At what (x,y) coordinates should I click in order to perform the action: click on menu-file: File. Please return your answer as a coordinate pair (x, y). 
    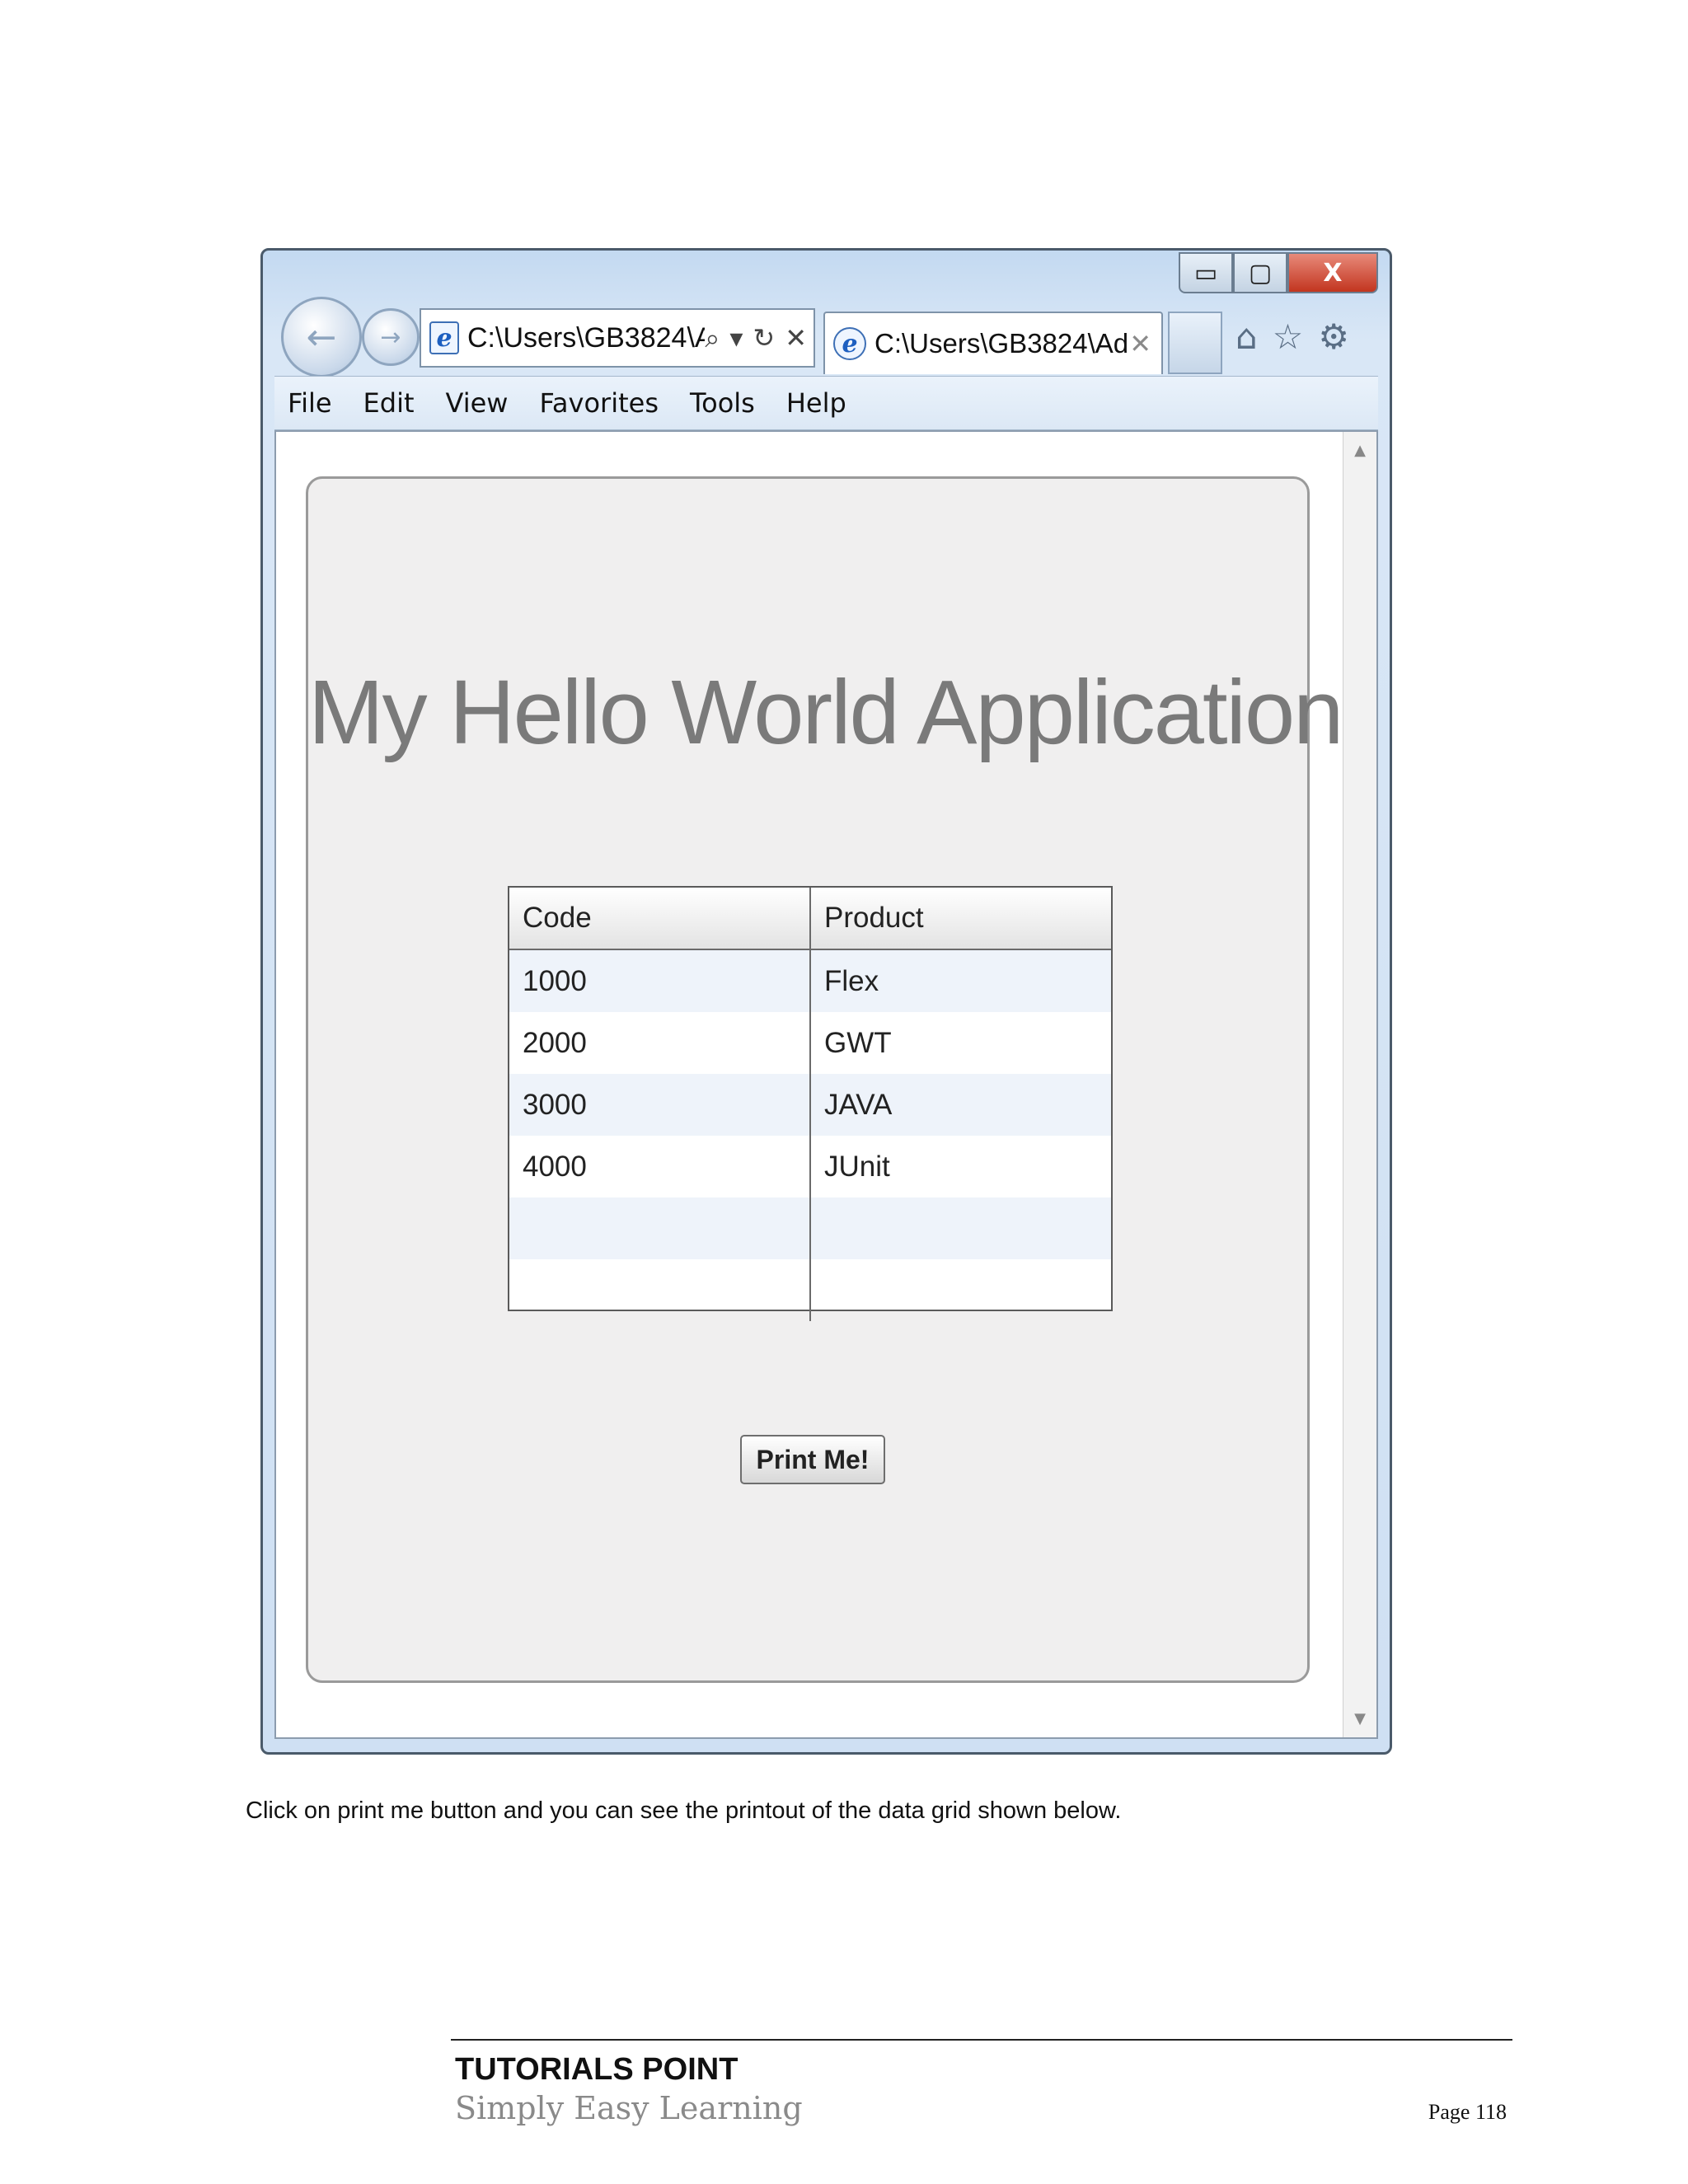
    Looking at the image, I should click on (310, 403).